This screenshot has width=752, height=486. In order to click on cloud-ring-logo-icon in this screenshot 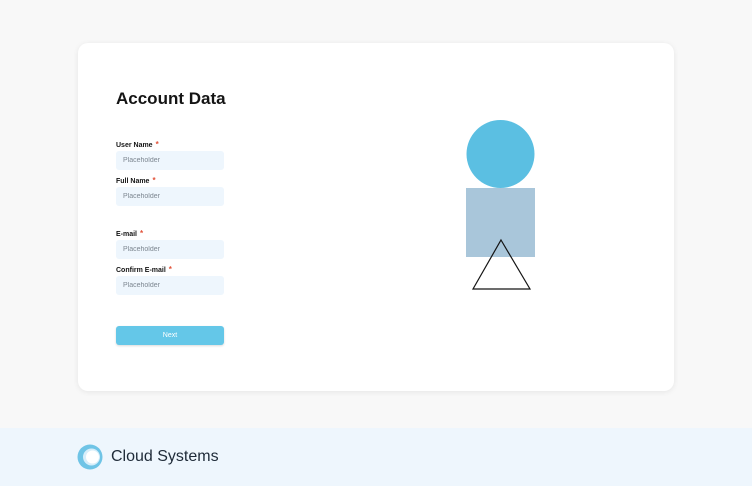, I will do `click(90, 457)`.